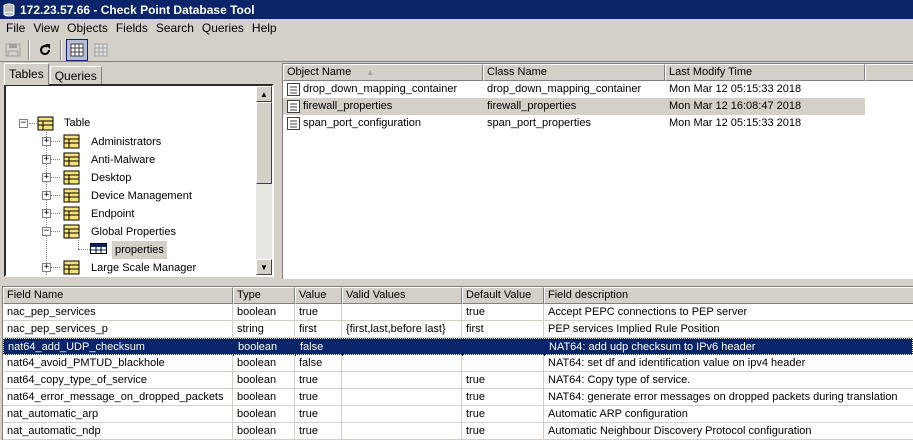  Describe the element at coordinates (77, 123) in the screenshot. I see `tree-root-label: Table` at that location.